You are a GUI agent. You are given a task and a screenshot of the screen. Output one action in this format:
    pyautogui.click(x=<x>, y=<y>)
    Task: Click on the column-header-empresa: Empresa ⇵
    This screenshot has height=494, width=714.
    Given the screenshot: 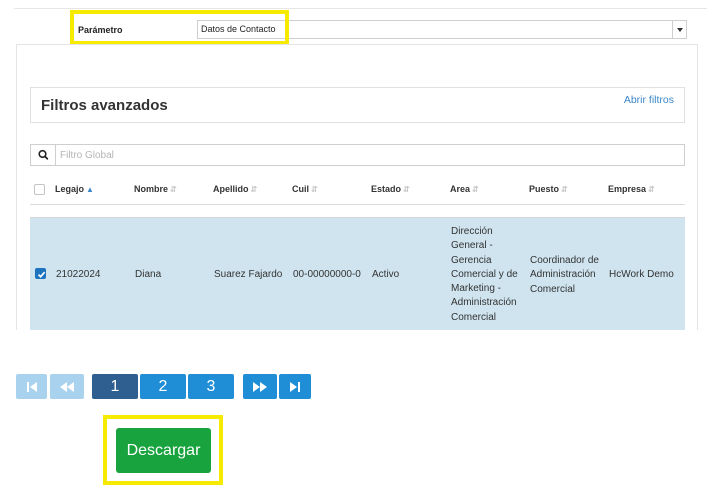 What is the action you would take?
    pyautogui.click(x=631, y=189)
    